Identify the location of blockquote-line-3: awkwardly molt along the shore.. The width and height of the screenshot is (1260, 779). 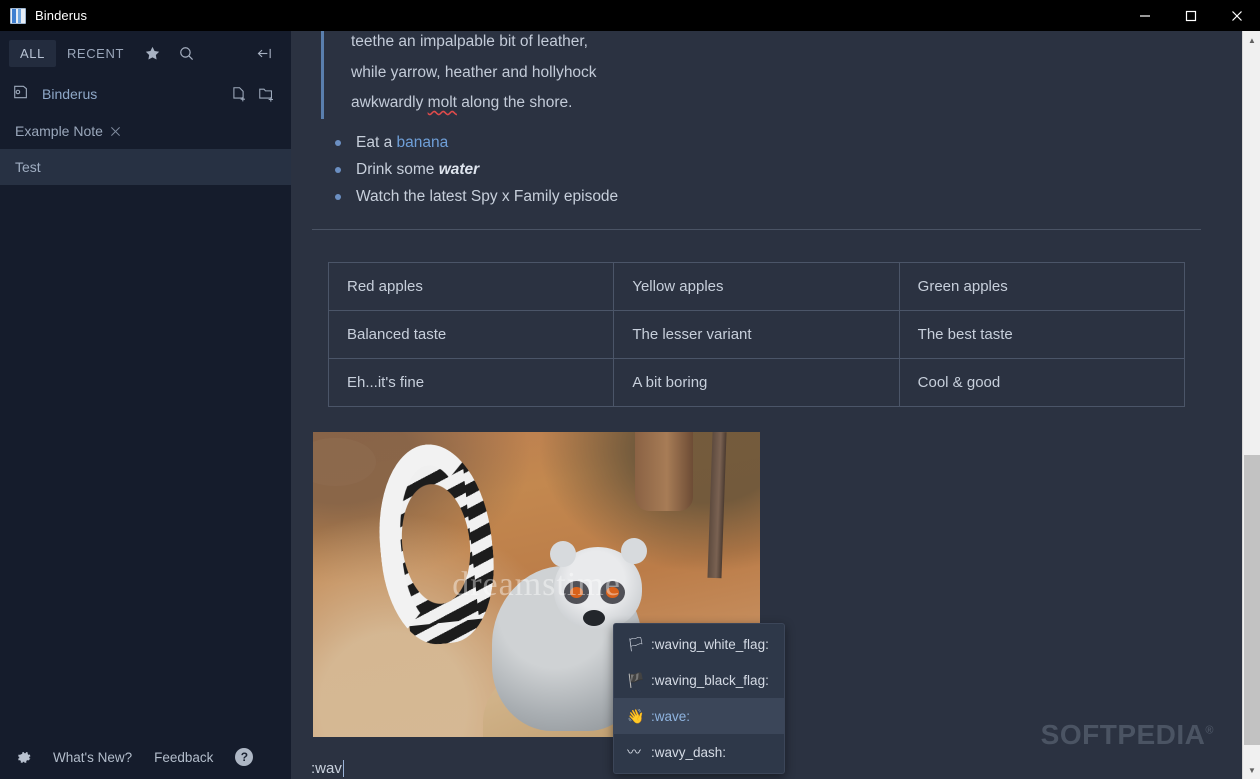
(462, 102).